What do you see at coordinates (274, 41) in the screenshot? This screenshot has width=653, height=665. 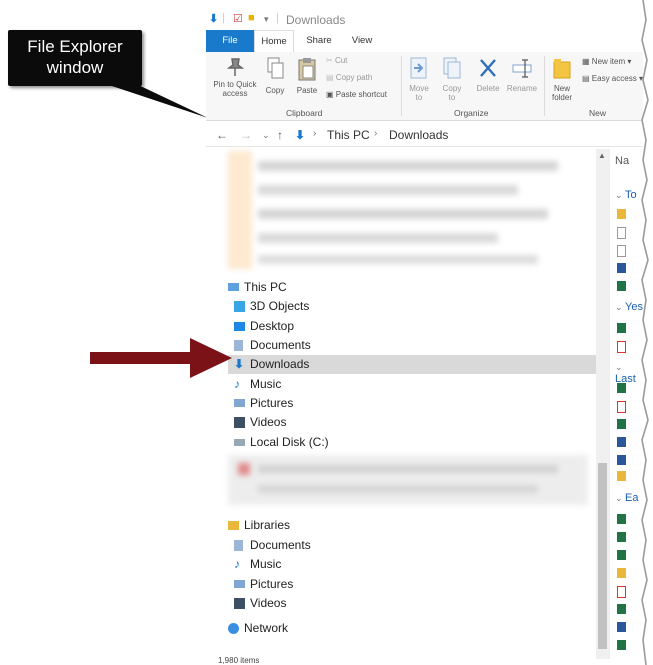 I see `tab-home: Home` at bounding box center [274, 41].